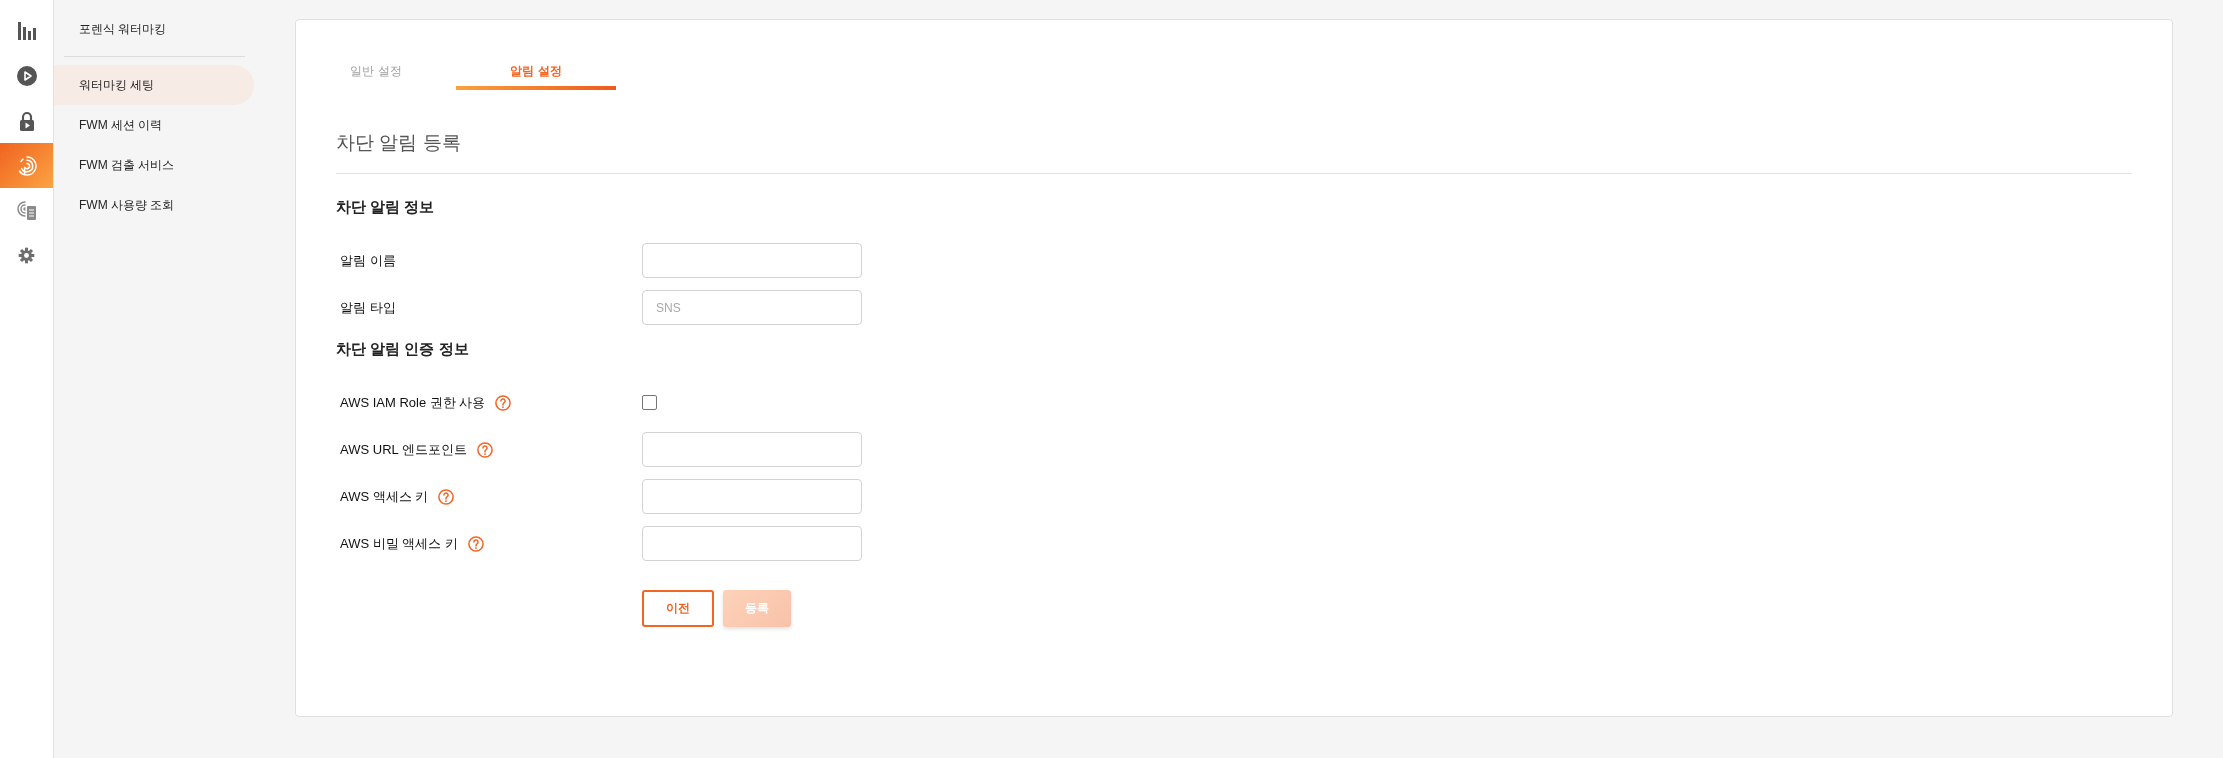 The width and height of the screenshot is (2223, 758). What do you see at coordinates (368, 307) in the screenshot?
I see `field-label: 알림 타입` at bounding box center [368, 307].